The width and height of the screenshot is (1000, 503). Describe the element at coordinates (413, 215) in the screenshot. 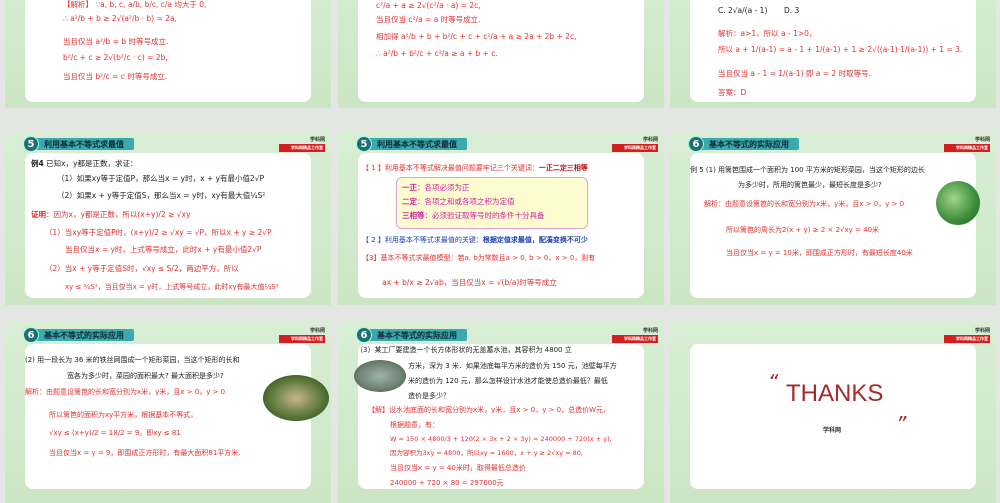

I see `keyword: 三相等` at that location.